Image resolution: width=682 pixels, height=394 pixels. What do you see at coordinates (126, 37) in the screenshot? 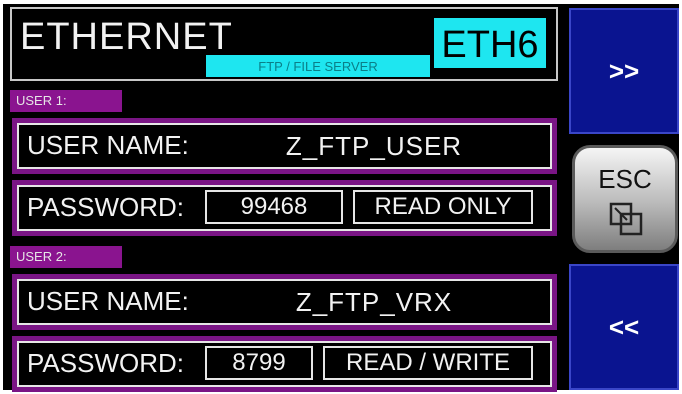
I see `page-title: ETHERNET` at bounding box center [126, 37].